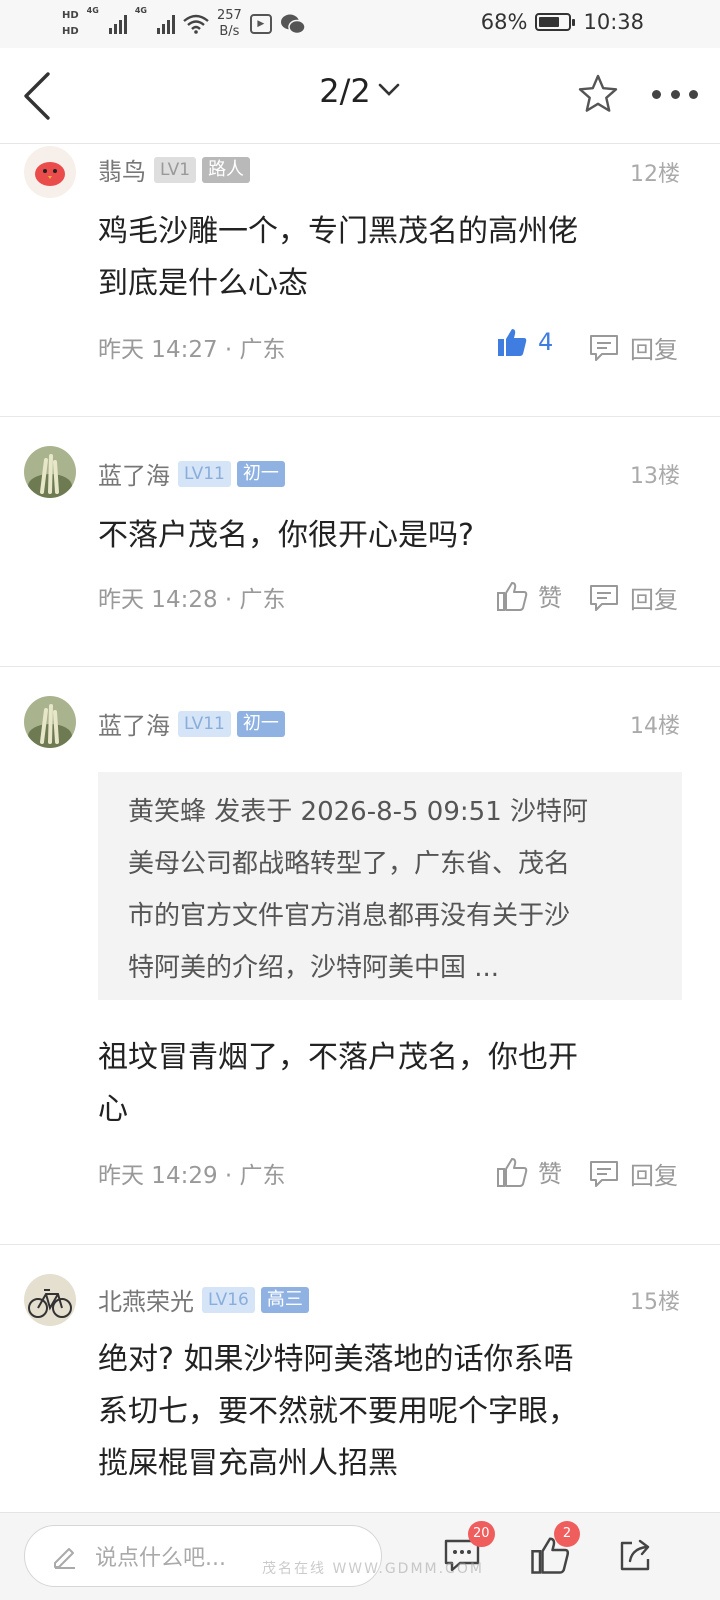  What do you see at coordinates (122, 169) in the screenshot?
I see `username: 翡鸟` at bounding box center [122, 169].